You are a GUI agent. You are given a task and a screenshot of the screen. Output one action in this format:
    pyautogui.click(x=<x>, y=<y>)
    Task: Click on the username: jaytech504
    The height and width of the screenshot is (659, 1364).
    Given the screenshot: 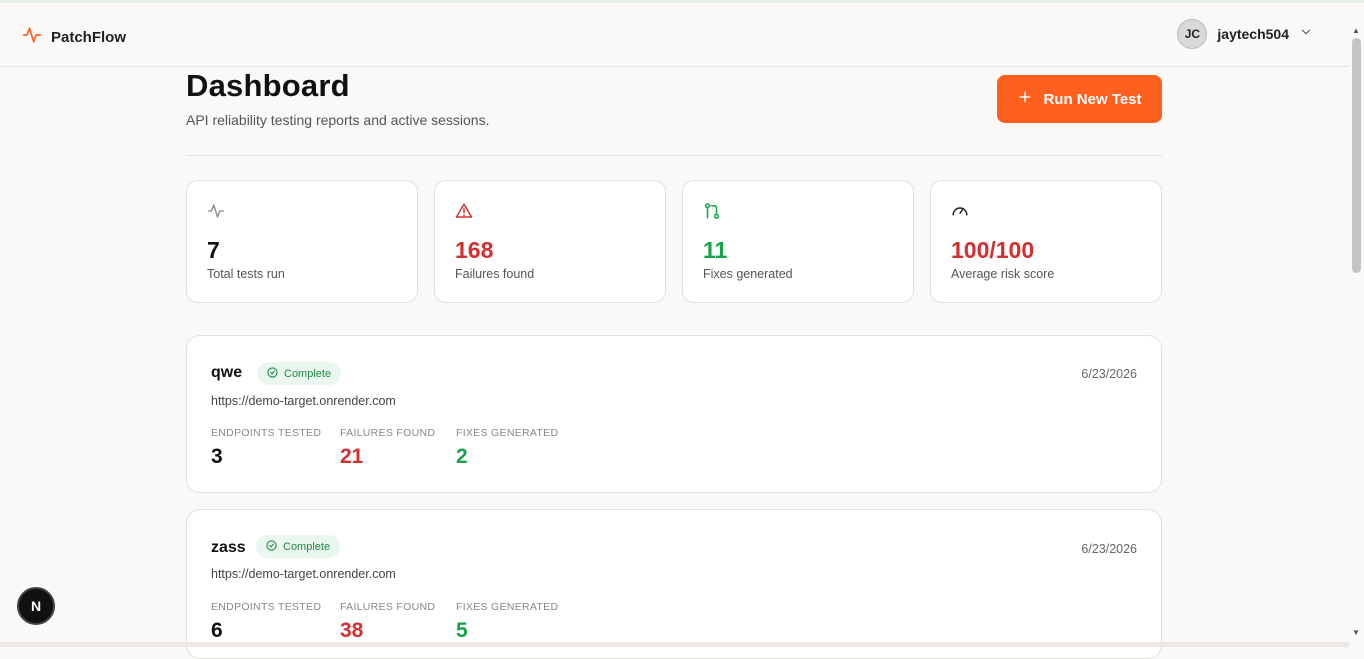 What is the action you would take?
    pyautogui.click(x=1253, y=34)
    